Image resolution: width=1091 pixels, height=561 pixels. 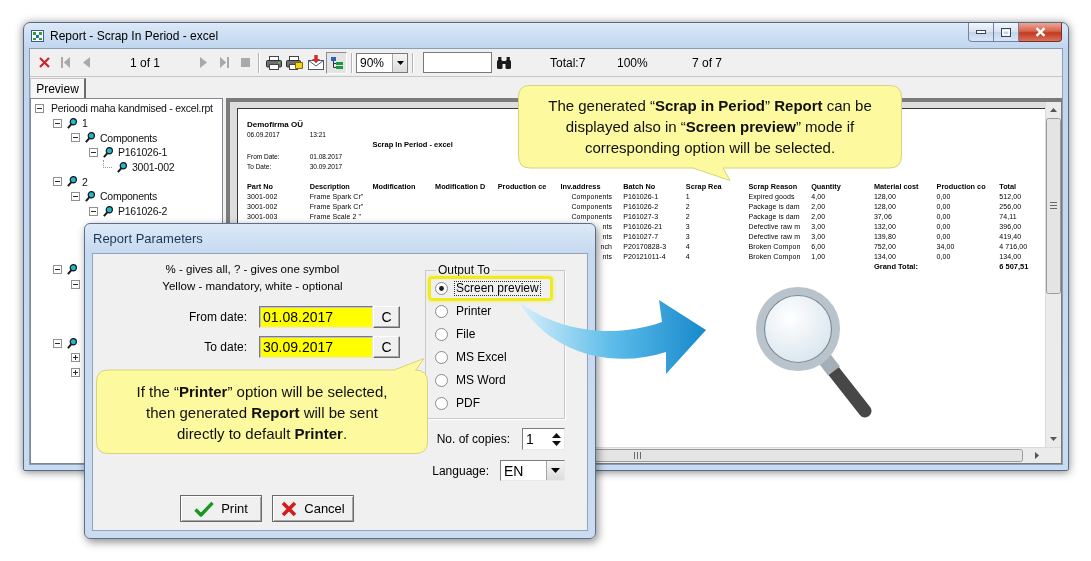 What do you see at coordinates (294, 62) in the screenshot?
I see `printer-tag-icon` at bounding box center [294, 62].